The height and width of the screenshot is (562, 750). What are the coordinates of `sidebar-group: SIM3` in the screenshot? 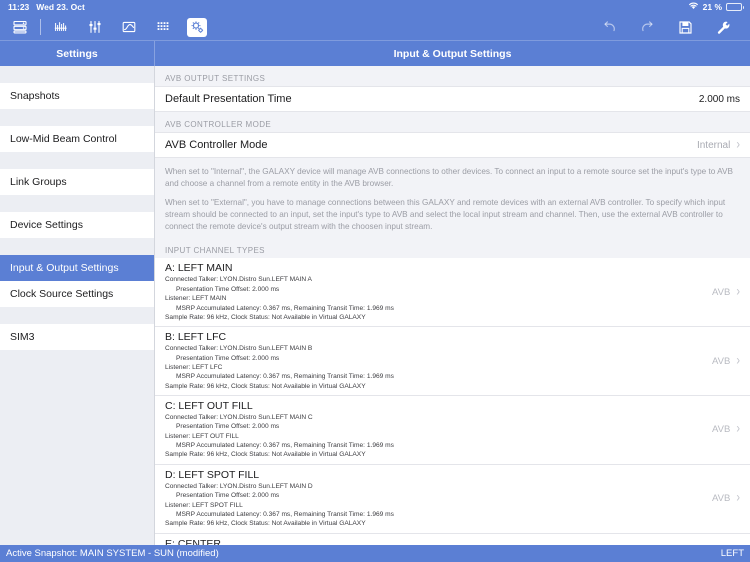 It's located at (77, 337).